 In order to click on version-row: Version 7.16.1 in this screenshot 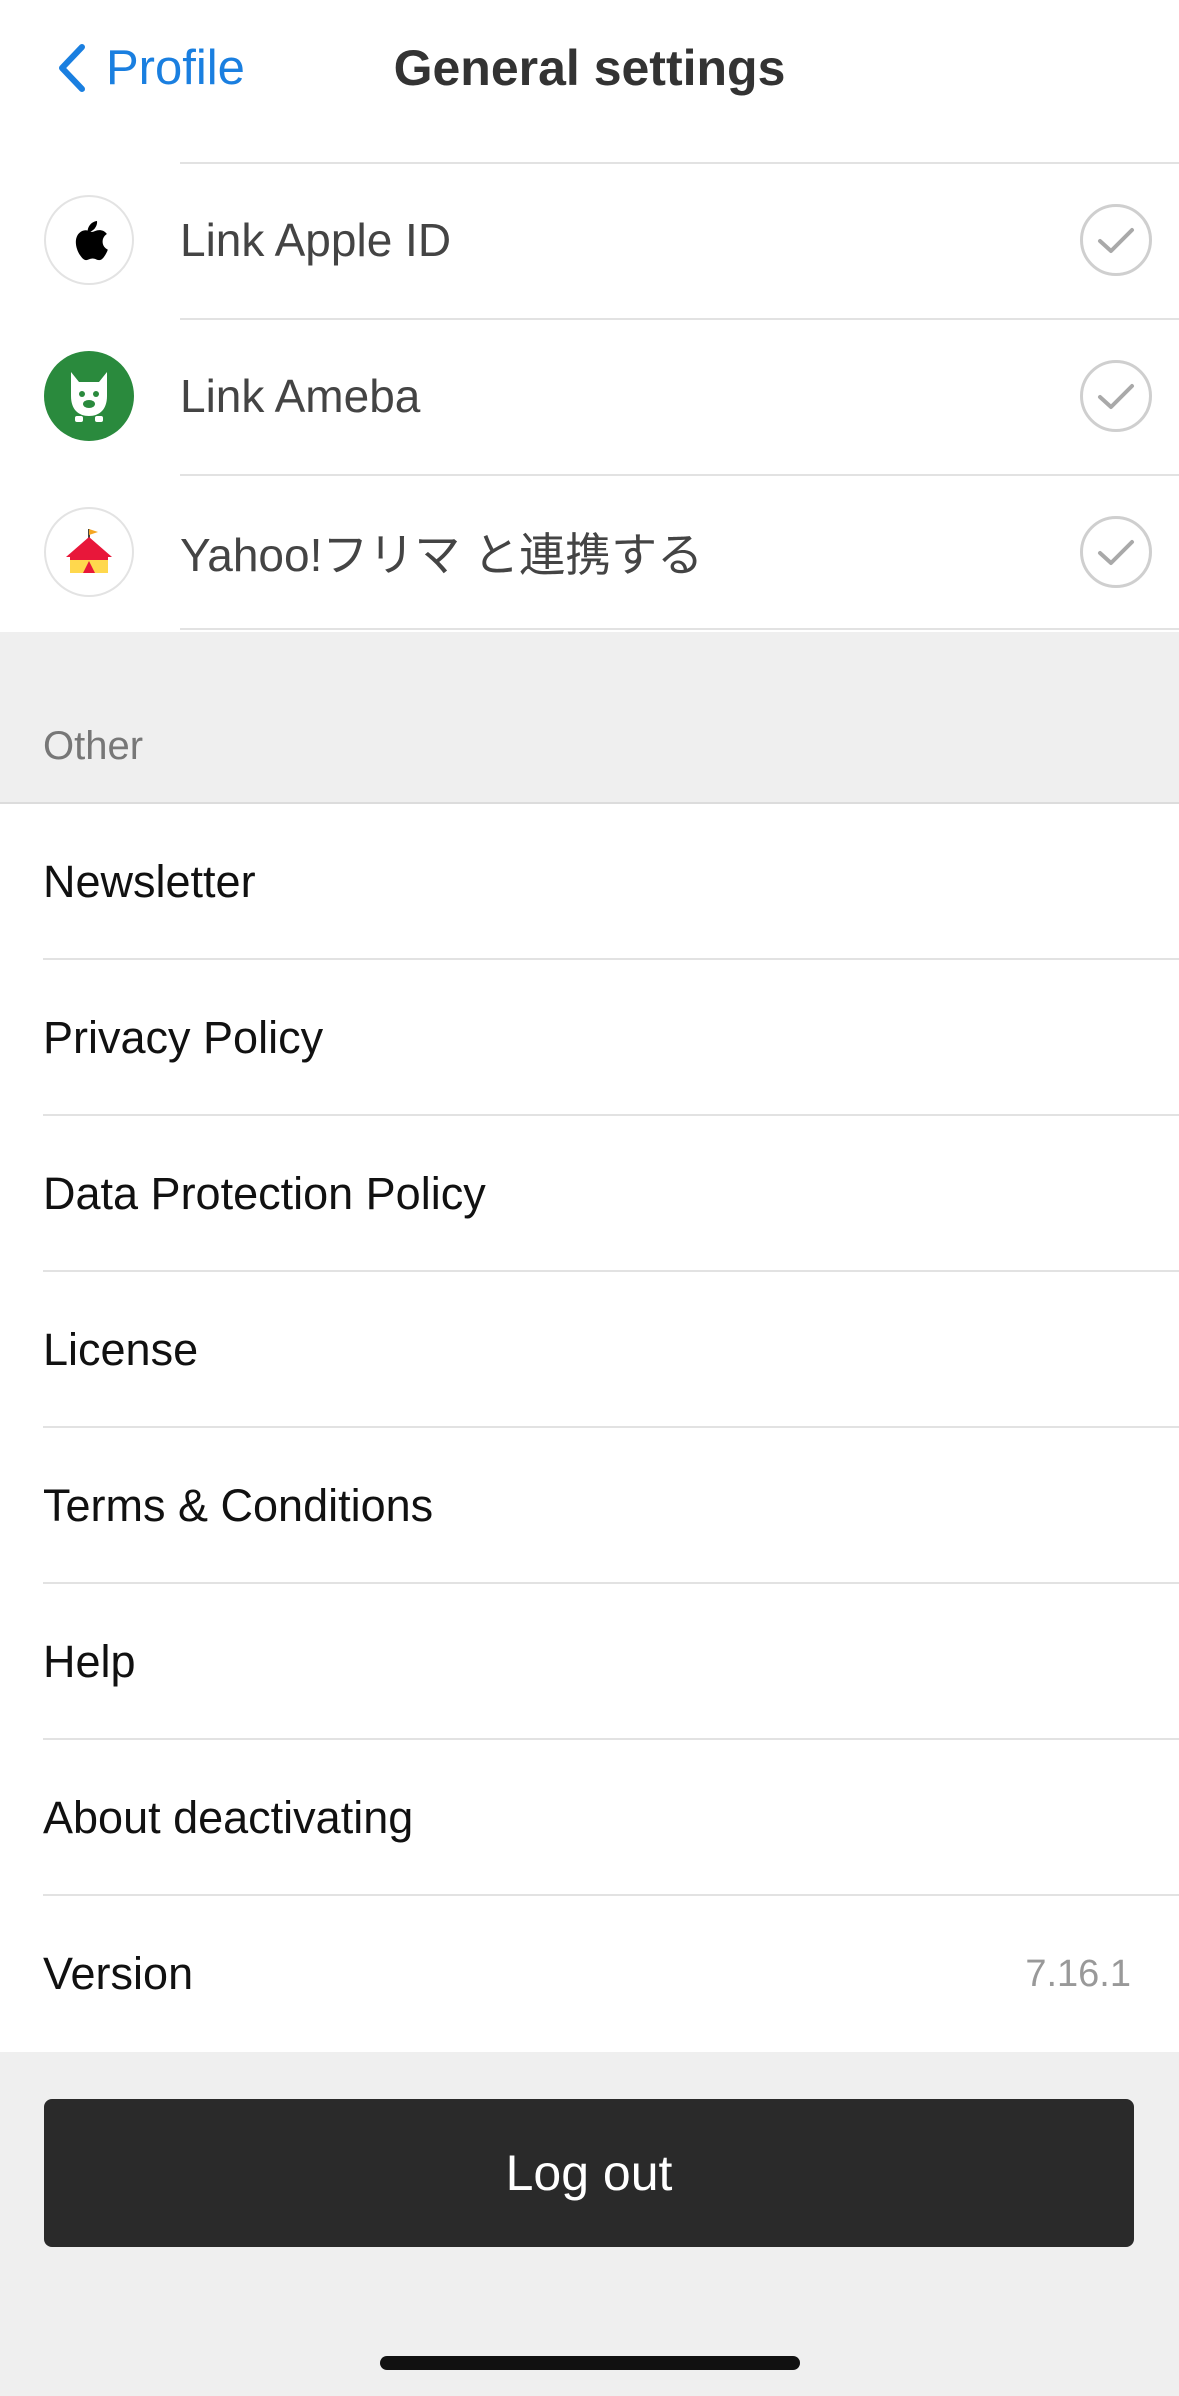, I will do `click(589, 1974)`.